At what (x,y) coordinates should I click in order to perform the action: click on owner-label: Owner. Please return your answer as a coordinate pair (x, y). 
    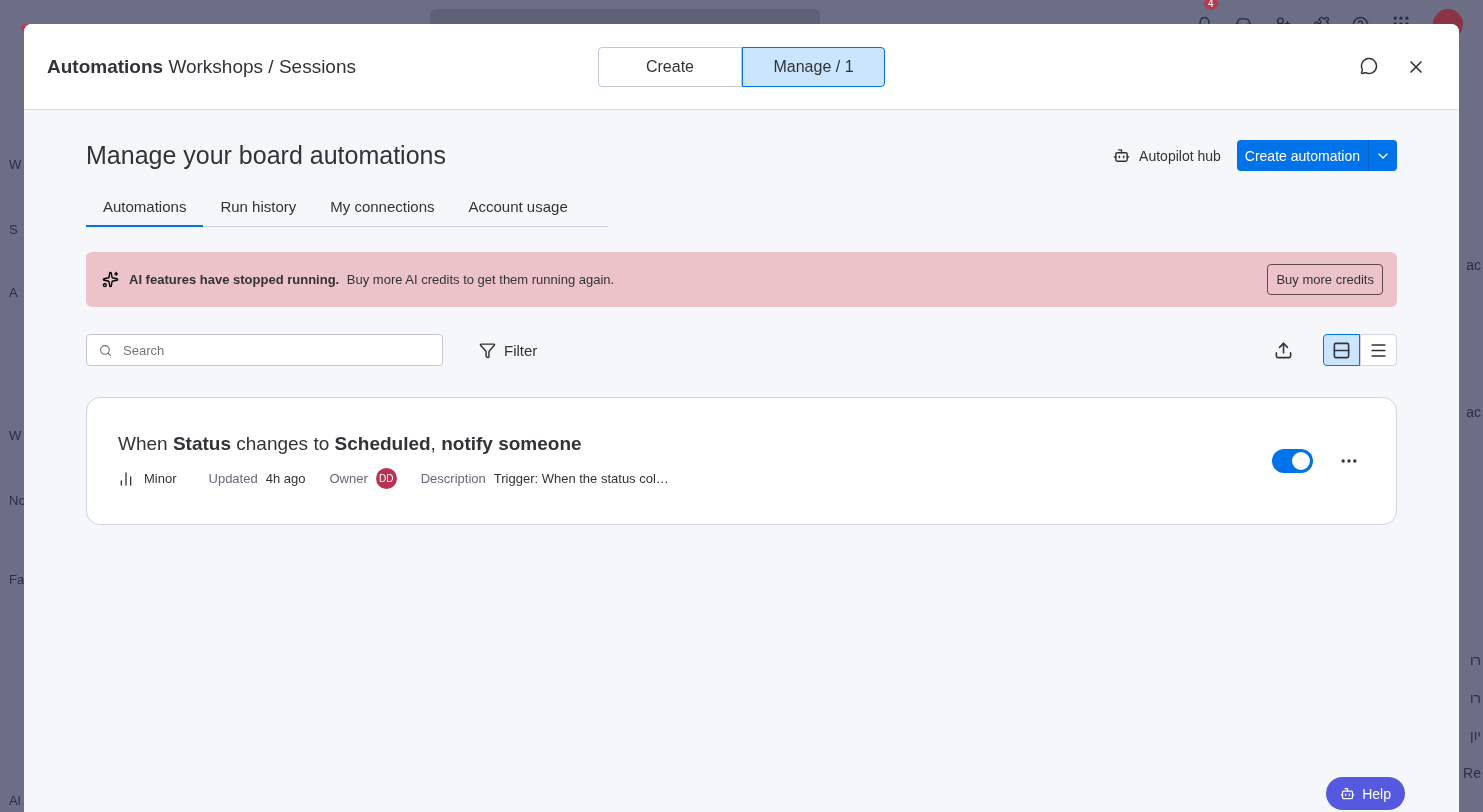
    Looking at the image, I should click on (348, 478).